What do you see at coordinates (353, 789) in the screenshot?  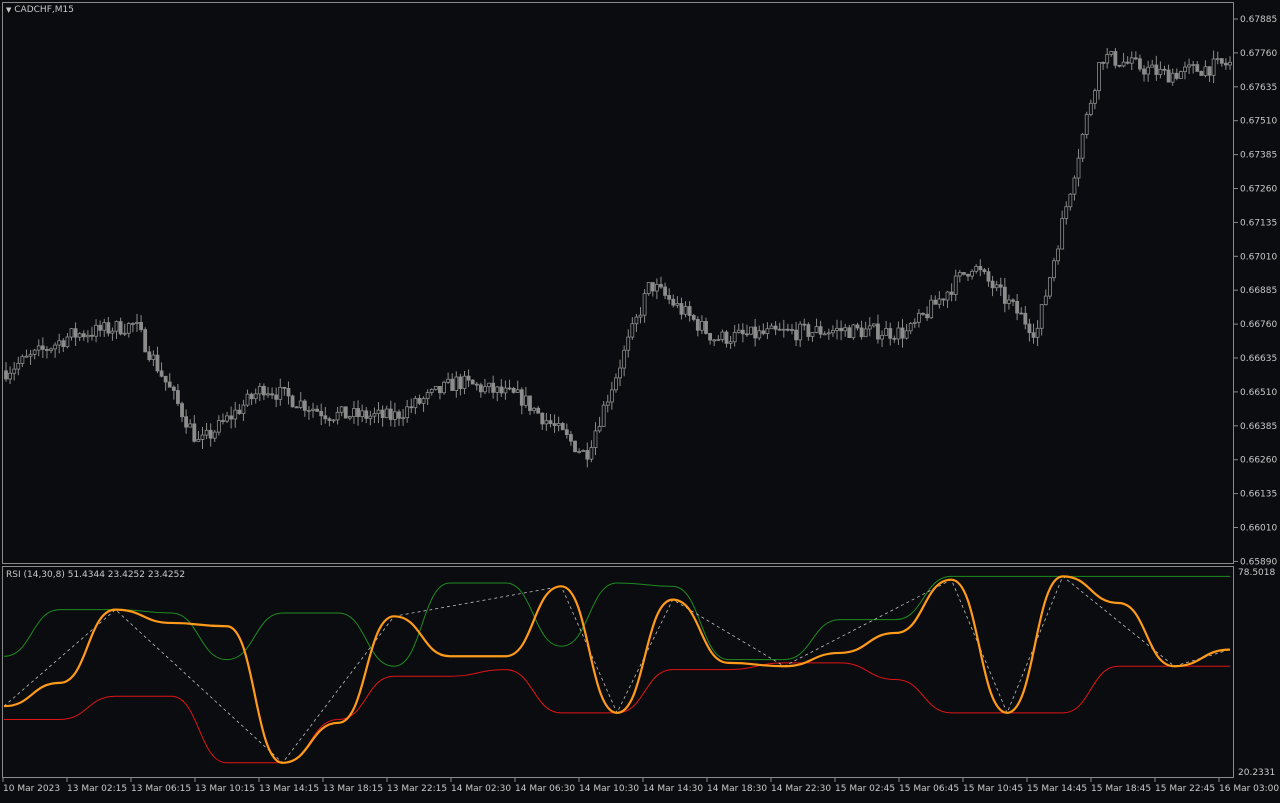 I see `time-label: 13 Mar 18:15` at bounding box center [353, 789].